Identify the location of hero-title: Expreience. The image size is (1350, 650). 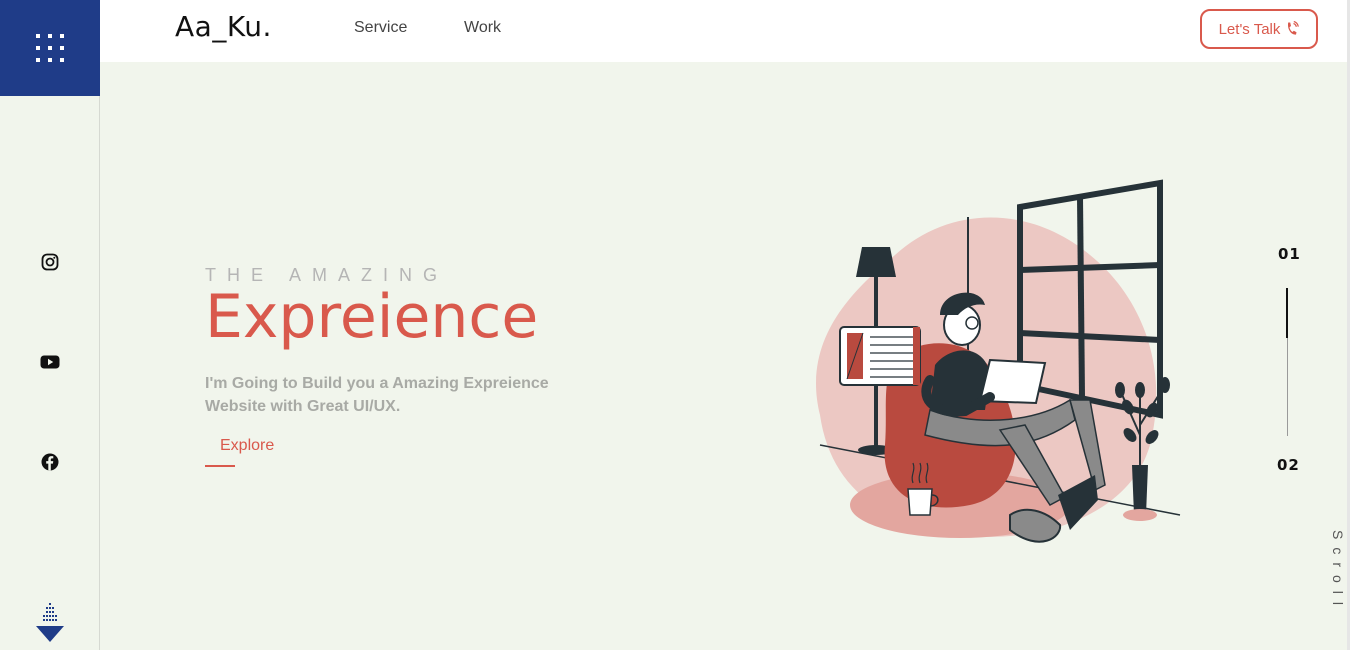
(372, 317).